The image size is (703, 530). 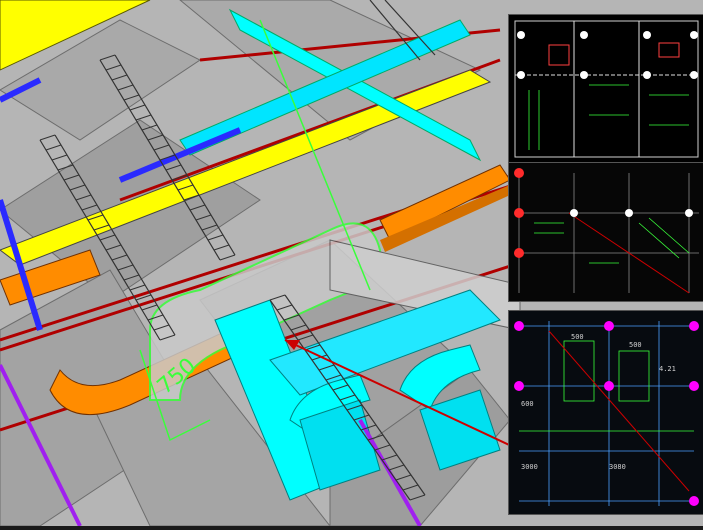 I want to click on dim-text-1: 500, so click(x=577, y=337).